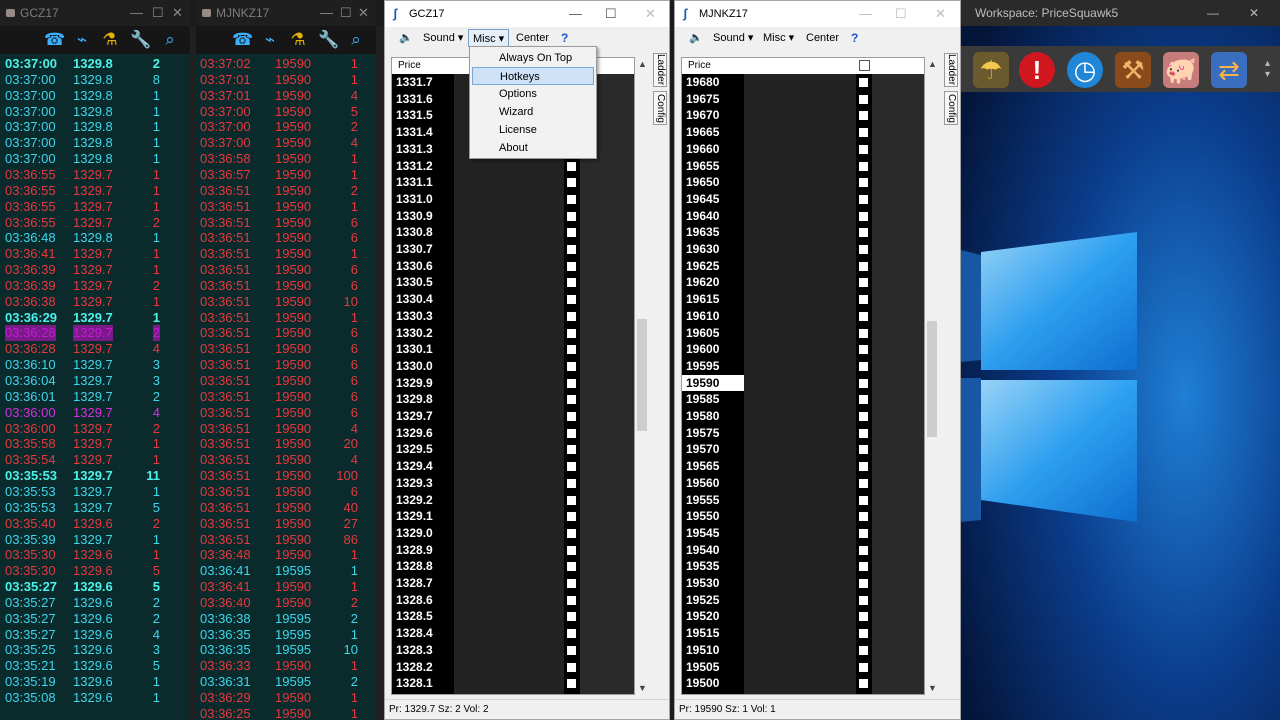 The width and height of the screenshot is (1280, 720). Describe the element at coordinates (423, 316) in the screenshot. I see `price-level: 1330.3` at that location.